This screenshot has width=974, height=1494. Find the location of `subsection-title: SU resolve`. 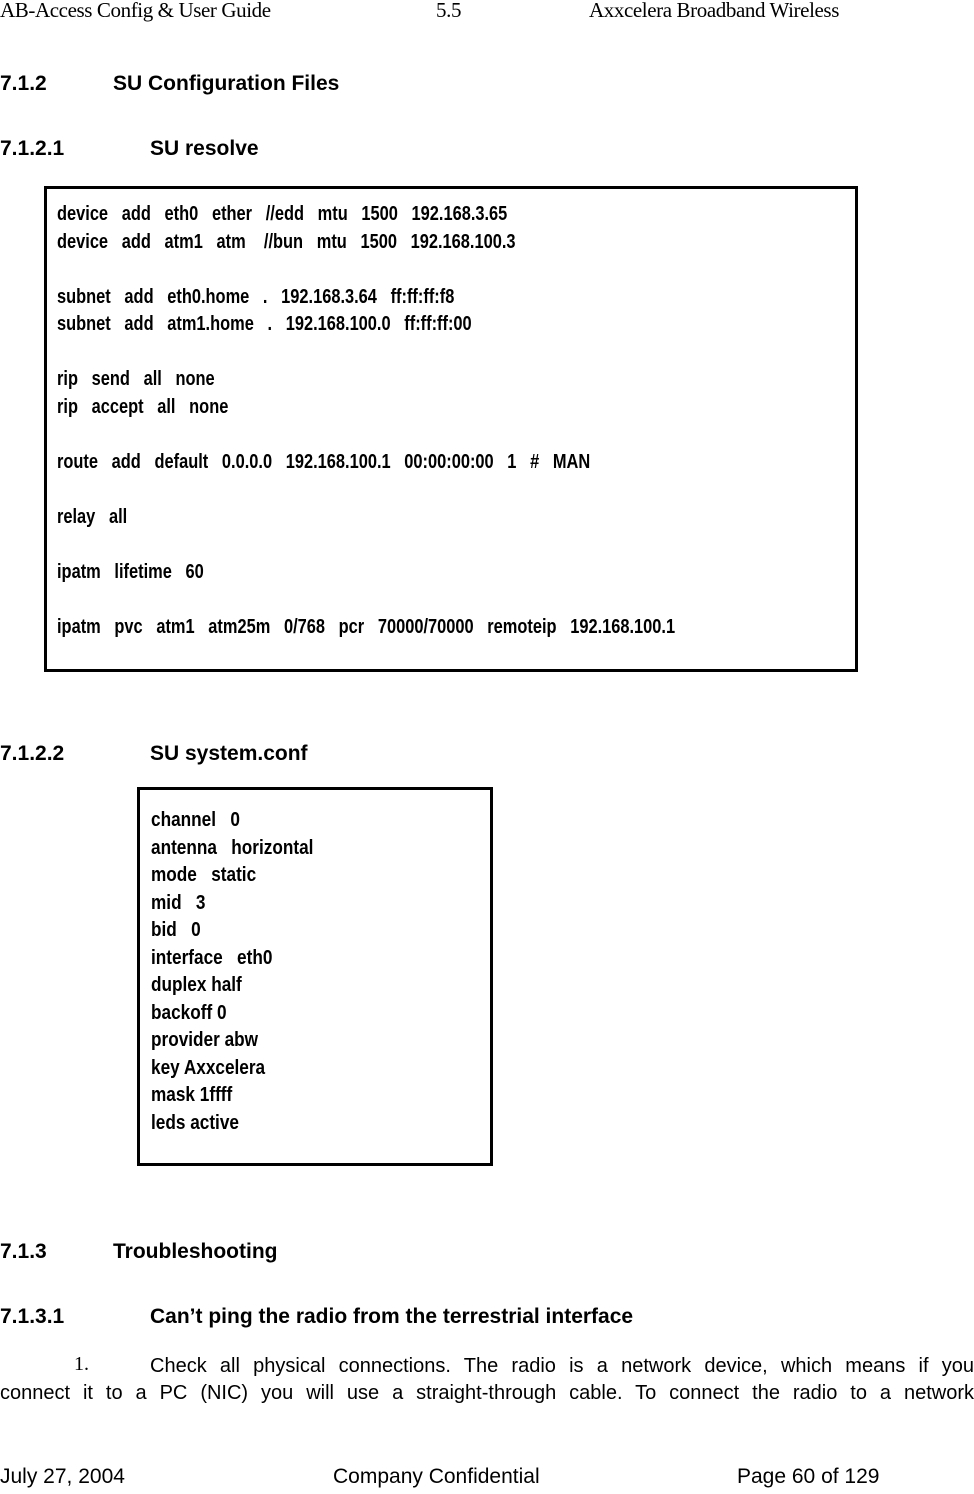

subsection-title: SU resolve is located at coordinates (204, 148).